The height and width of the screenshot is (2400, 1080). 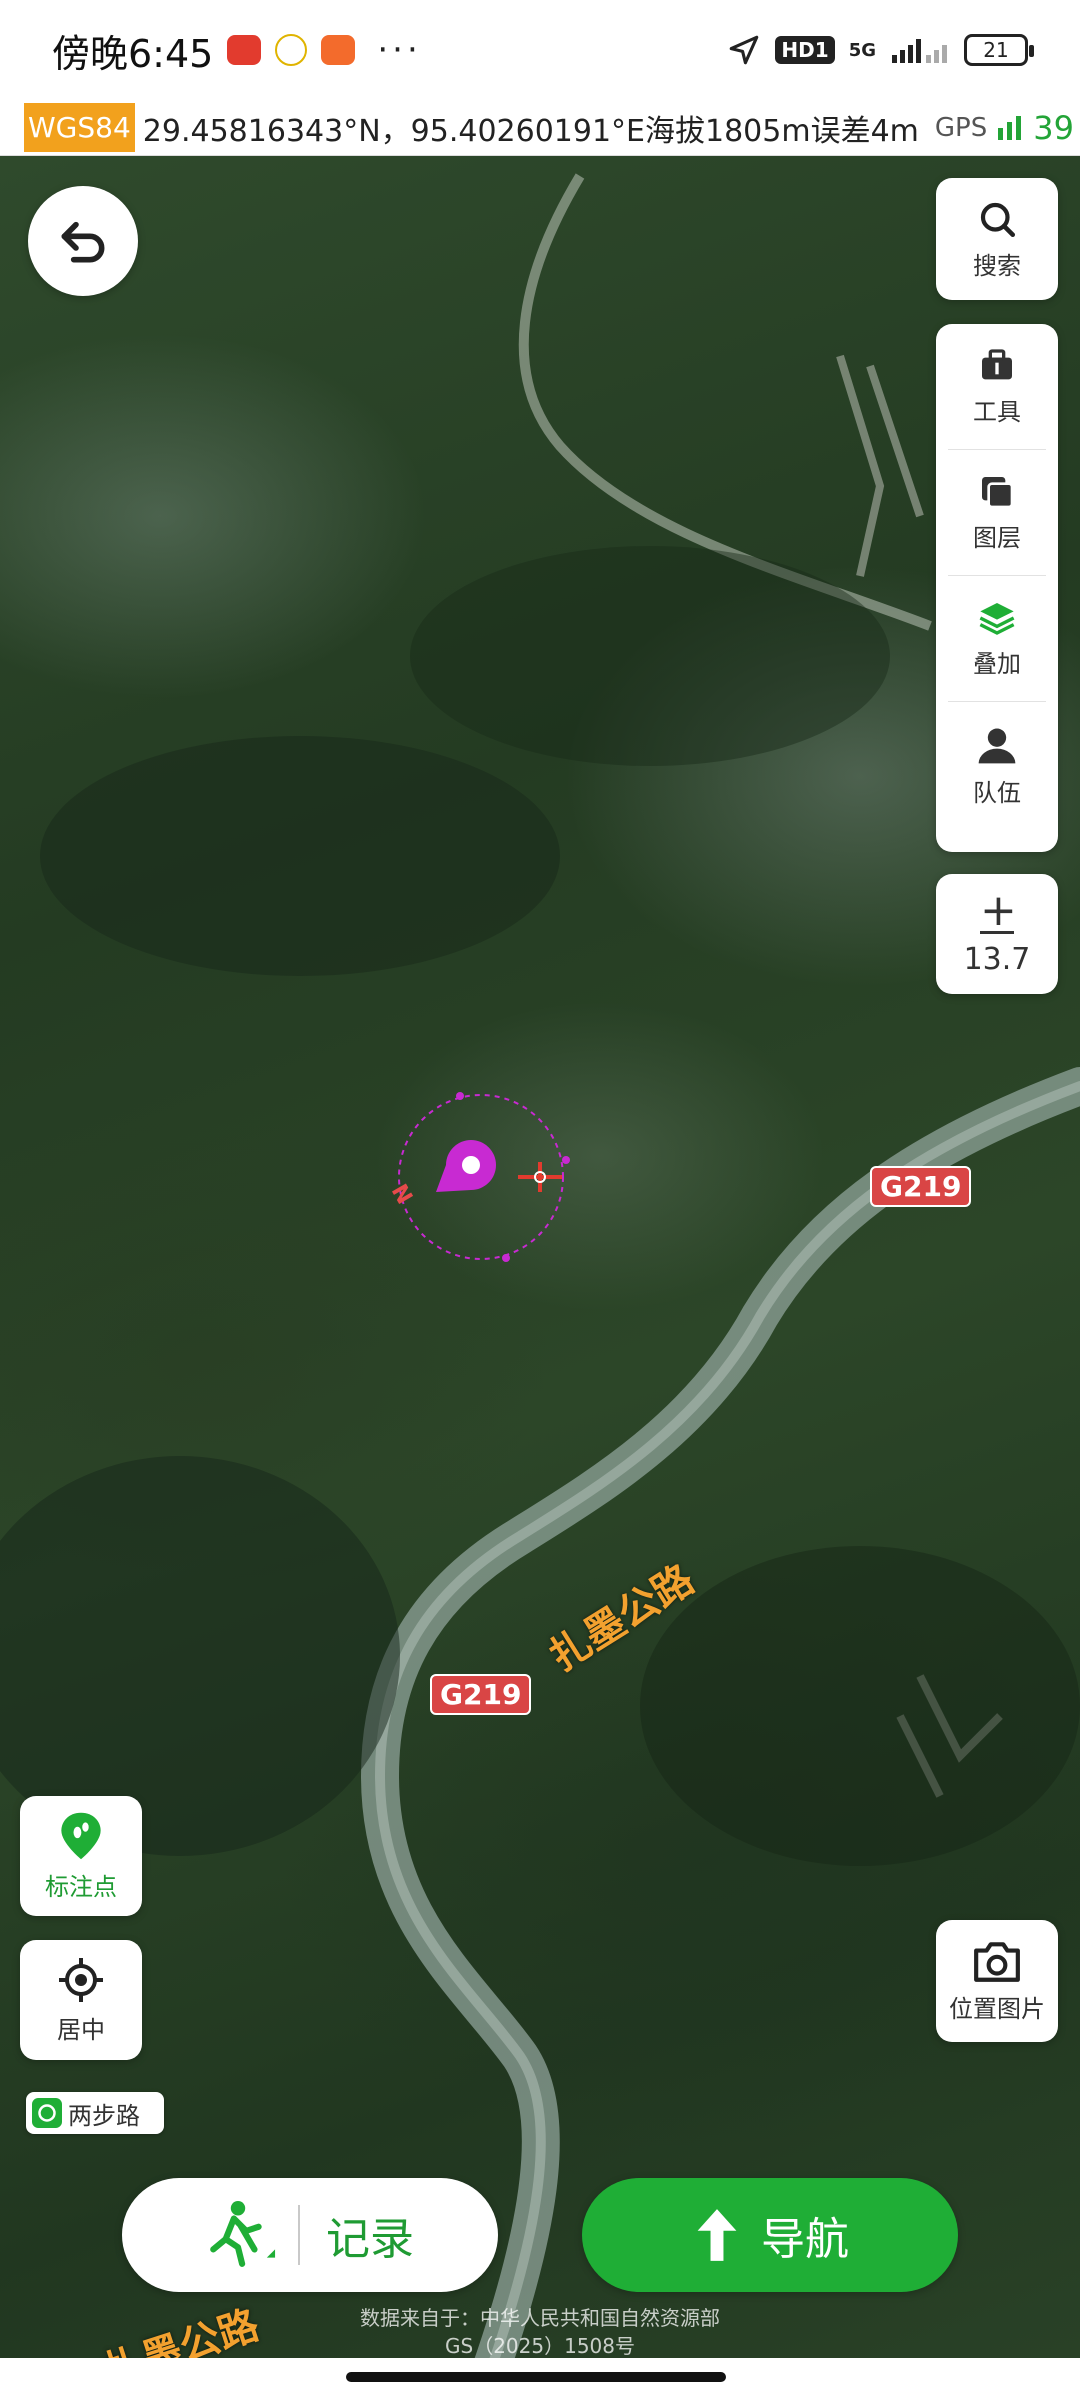 What do you see at coordinates (880, 50) in the screenshot?
I see `status-right: HD1 5G 21` at bounding box center [880, 50].